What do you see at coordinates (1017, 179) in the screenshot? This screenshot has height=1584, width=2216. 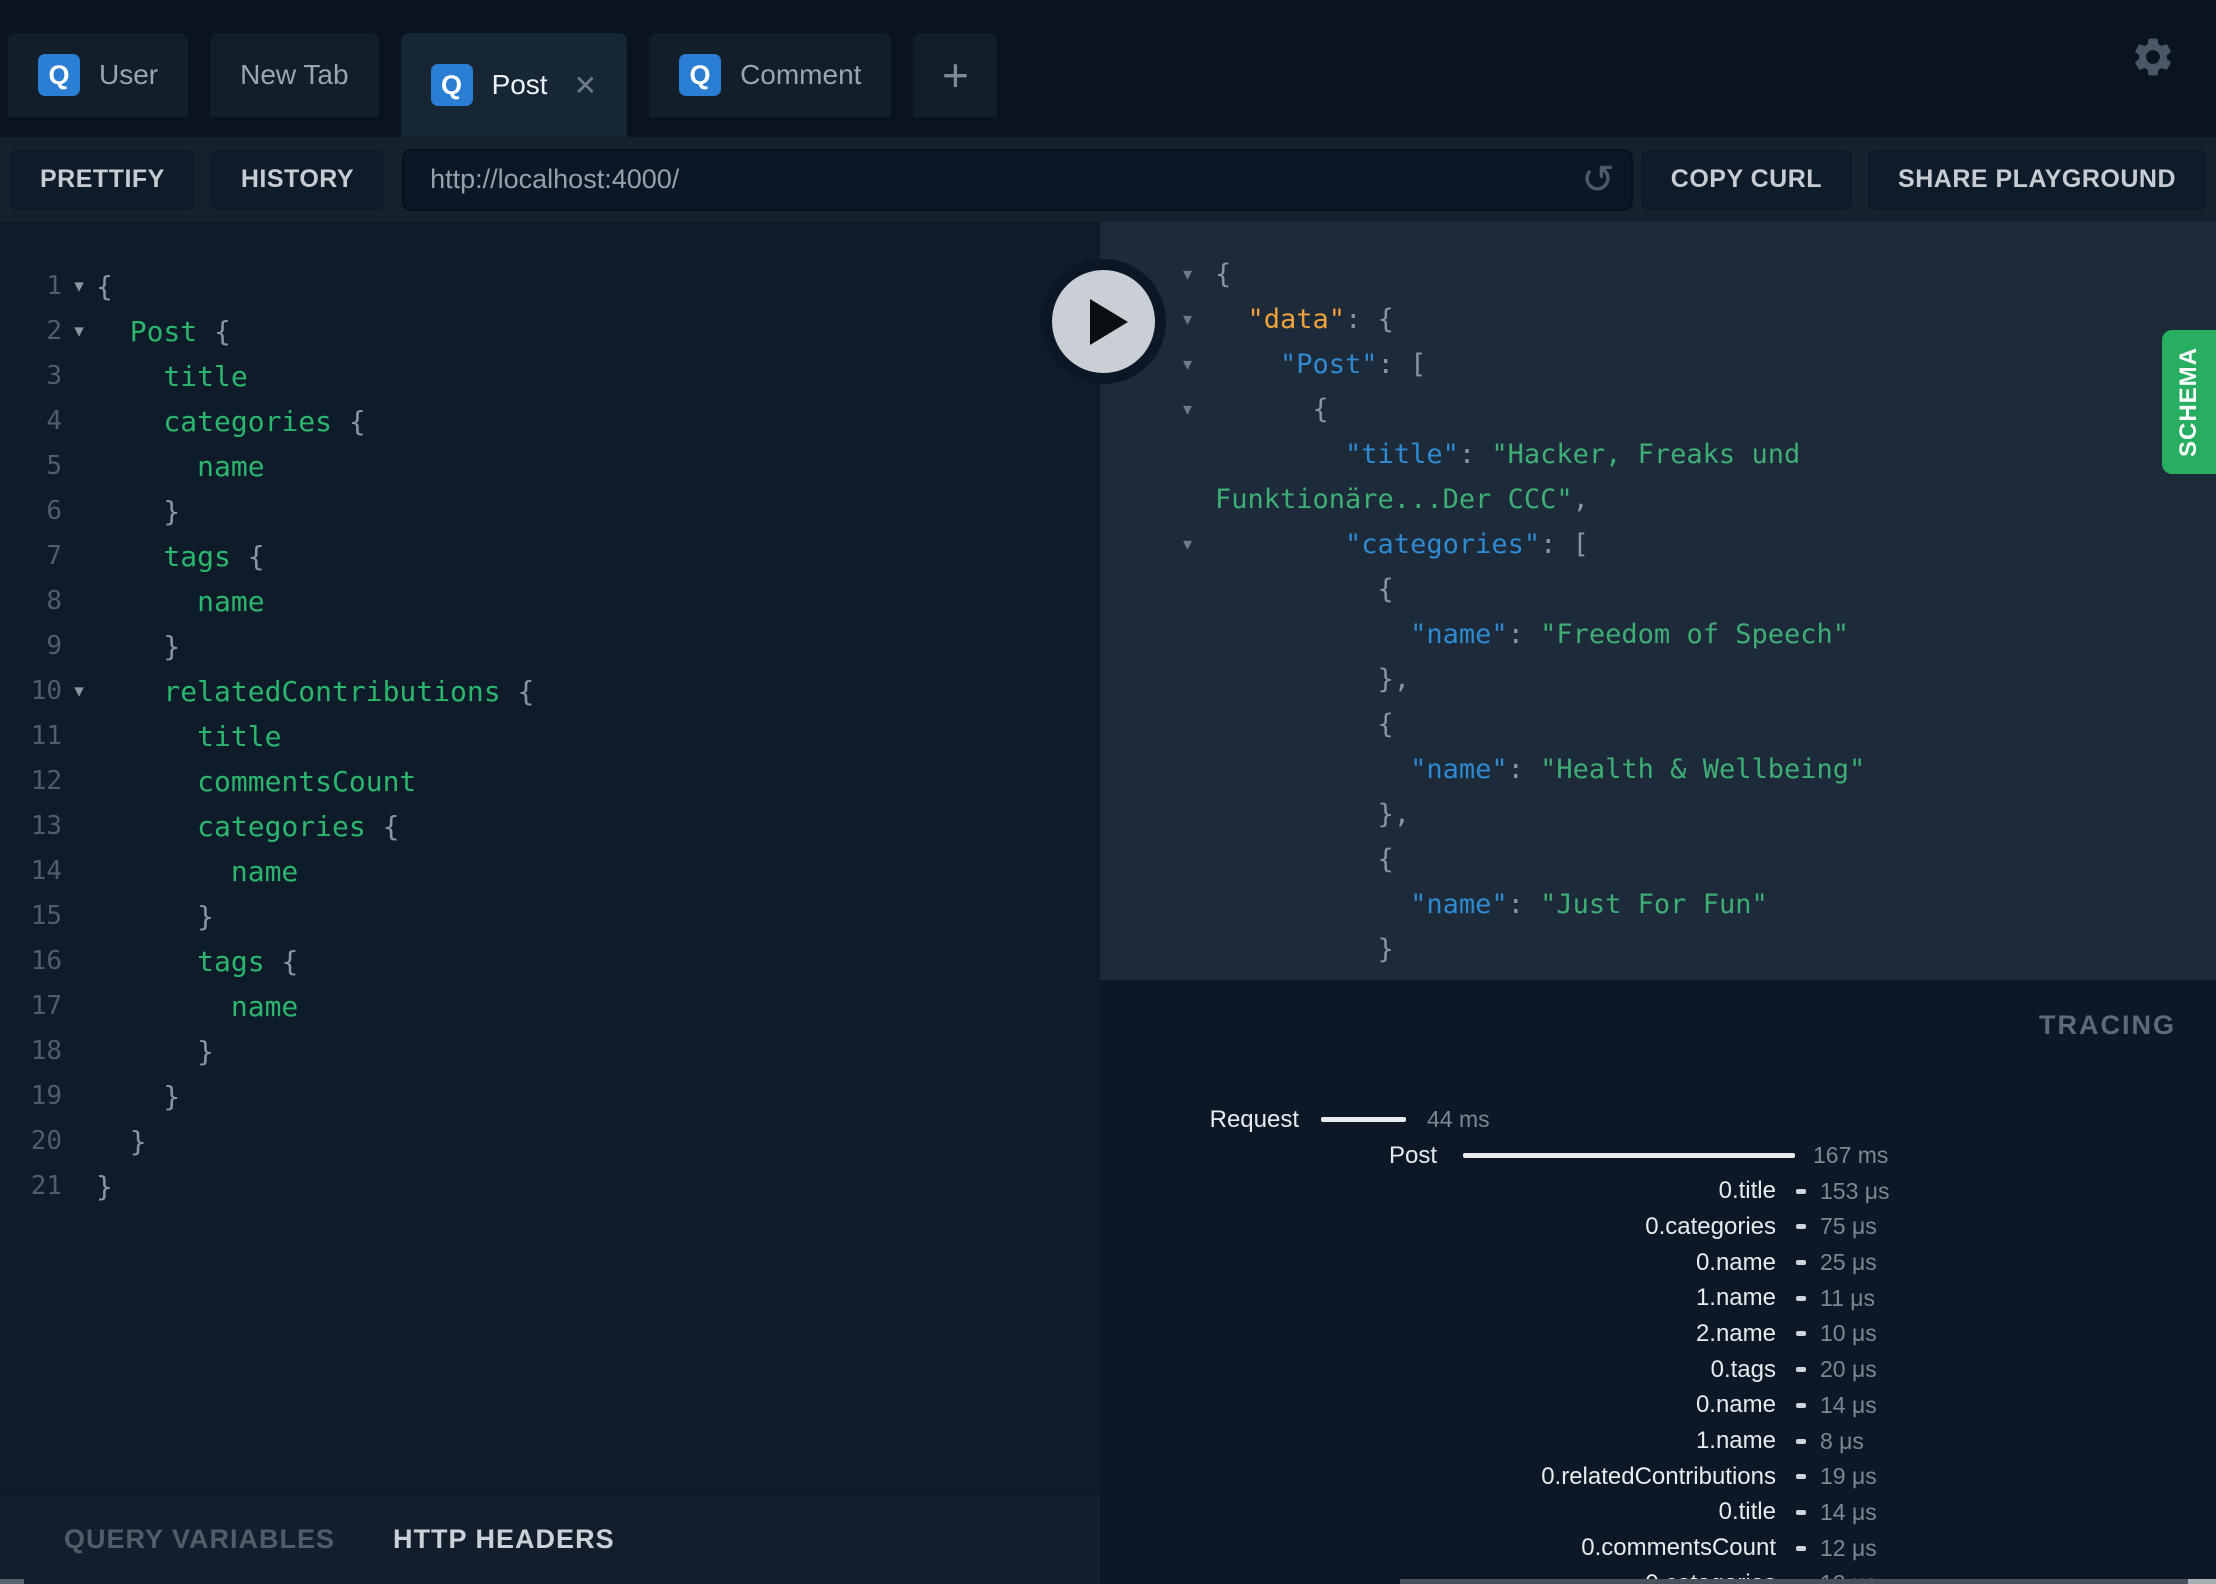 I see `endpoint-url-input: http://localhost:4000/ ↺` at bounding box center [1017, 179].